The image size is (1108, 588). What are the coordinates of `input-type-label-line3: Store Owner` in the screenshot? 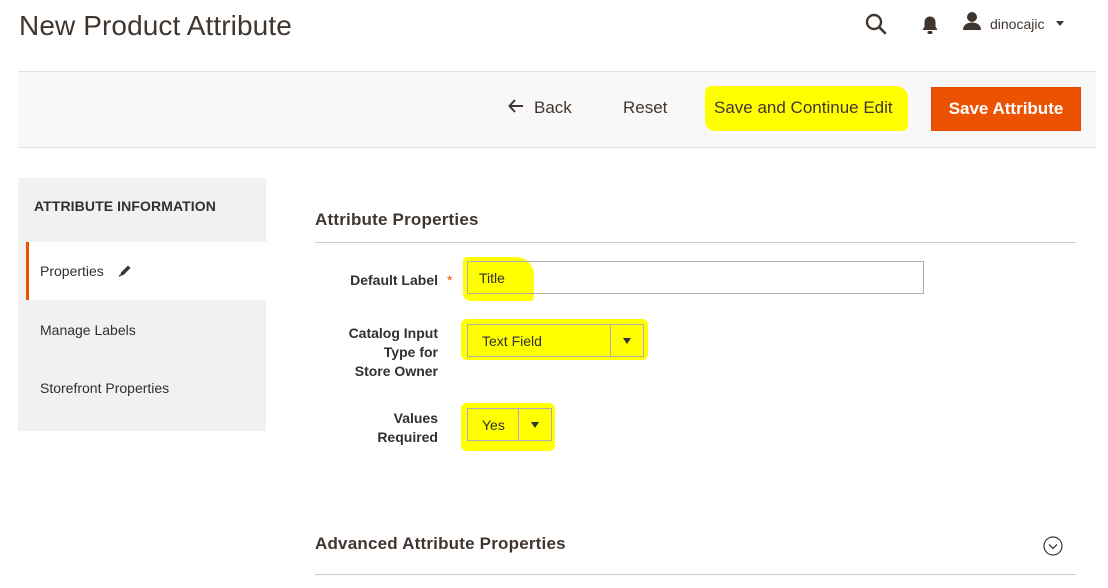 It's located at (396, 371).